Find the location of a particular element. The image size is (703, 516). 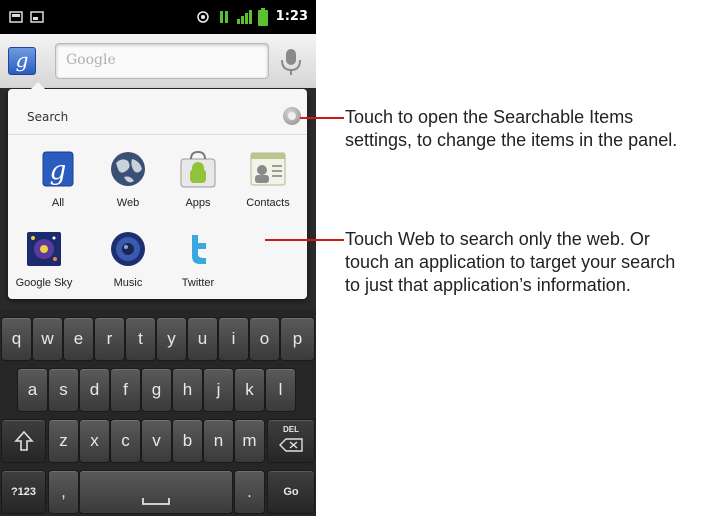

search-input: Google is located at coordinates (162, 61).